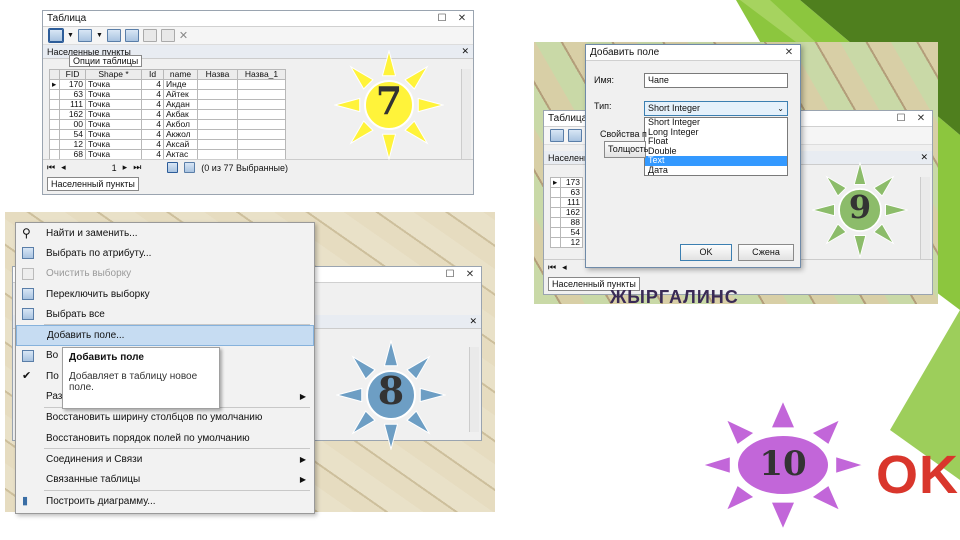 This screenshot has width=960, height=540. What do you see at coordinates (917, 475) in the screenshot?
I see `ok-caption: OK` at bounding box center [917, 475].